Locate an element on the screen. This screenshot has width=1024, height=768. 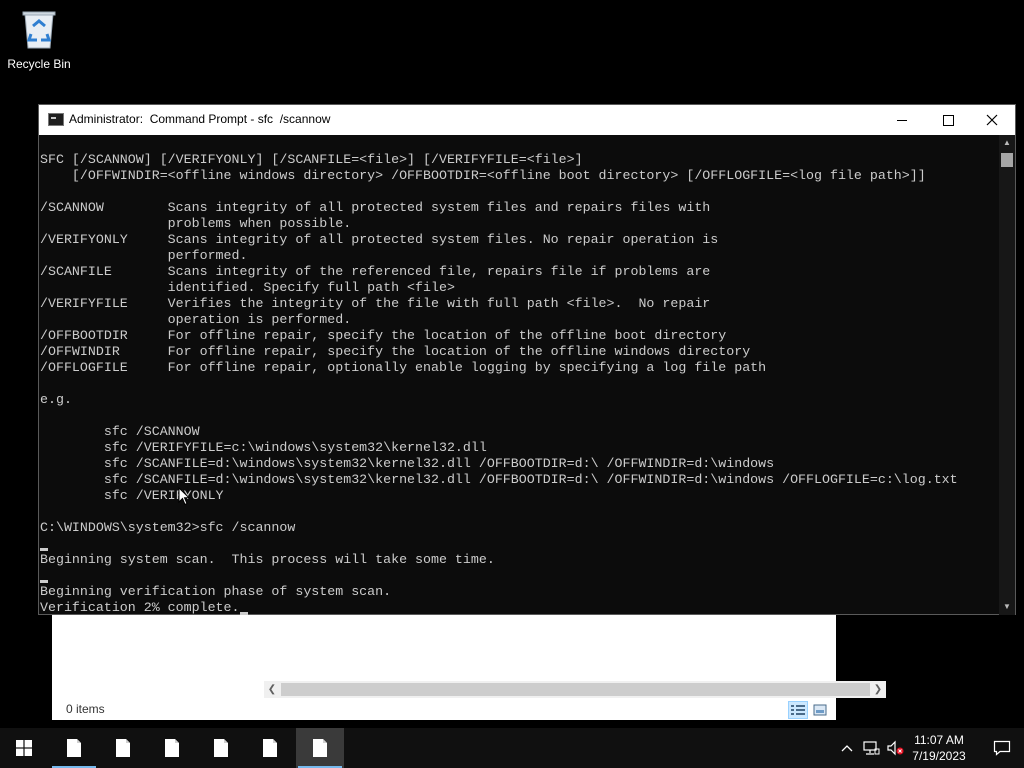
recycle-bin-shortcut: Recycle Bin is located at coordinates (39, 38).